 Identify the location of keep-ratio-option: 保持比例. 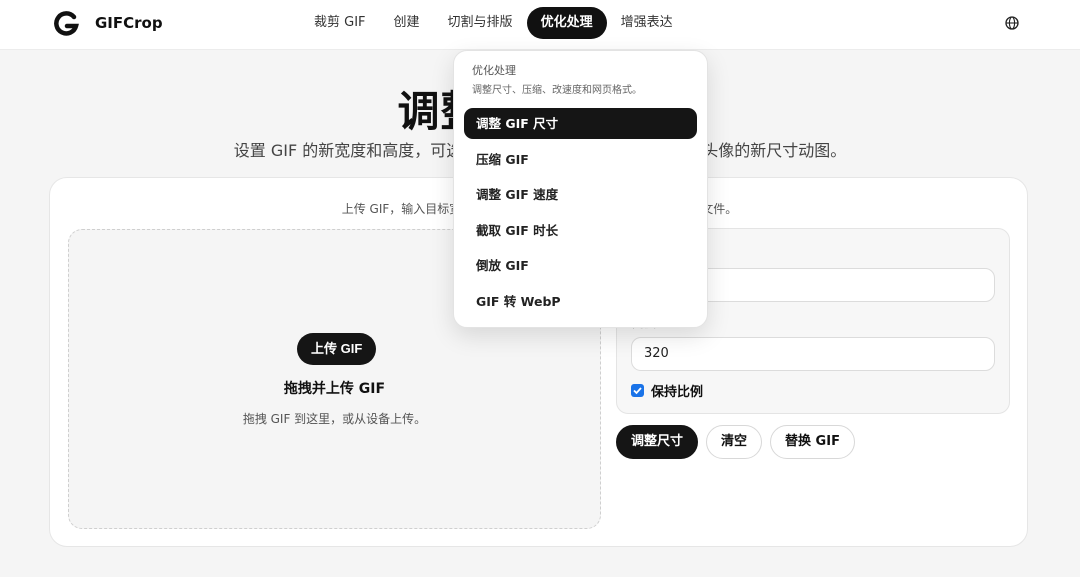
(667, 390).